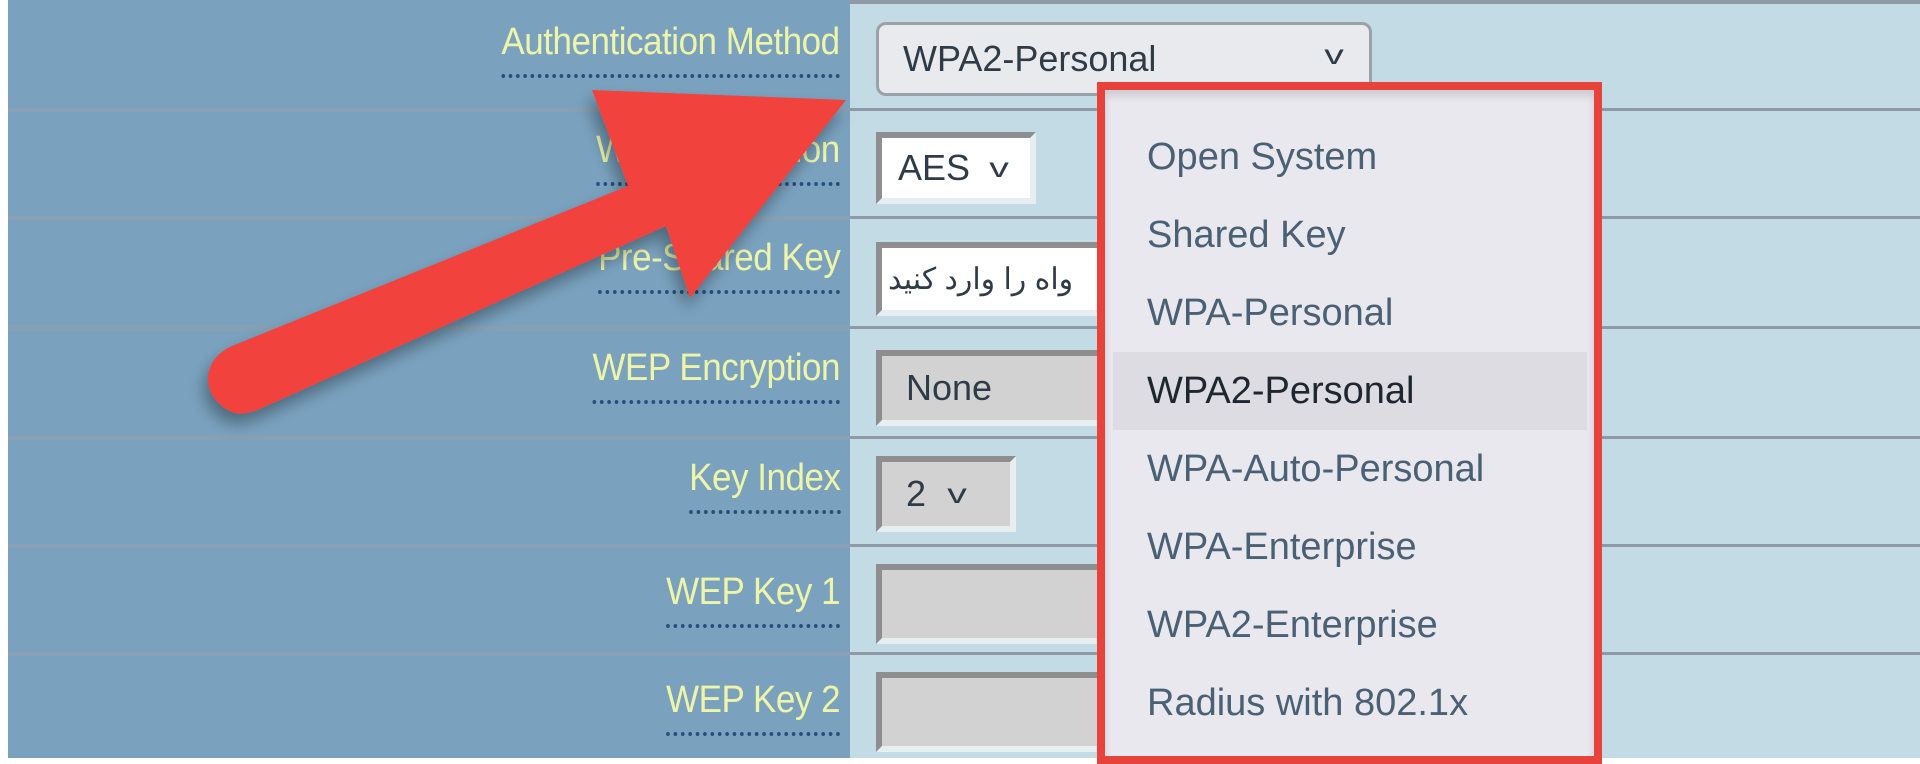  Describe the element at coordinates (764, 486) in the screenshot. I see `key-index-label: Key Index` at that location.